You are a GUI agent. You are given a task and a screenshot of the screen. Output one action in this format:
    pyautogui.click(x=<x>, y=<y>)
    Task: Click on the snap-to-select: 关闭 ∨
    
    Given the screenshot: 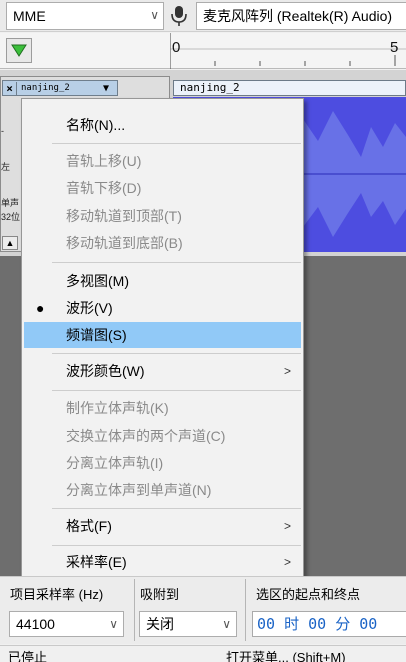 What is the action you would take?
    pyautogui.click(x=188, y=624)
    